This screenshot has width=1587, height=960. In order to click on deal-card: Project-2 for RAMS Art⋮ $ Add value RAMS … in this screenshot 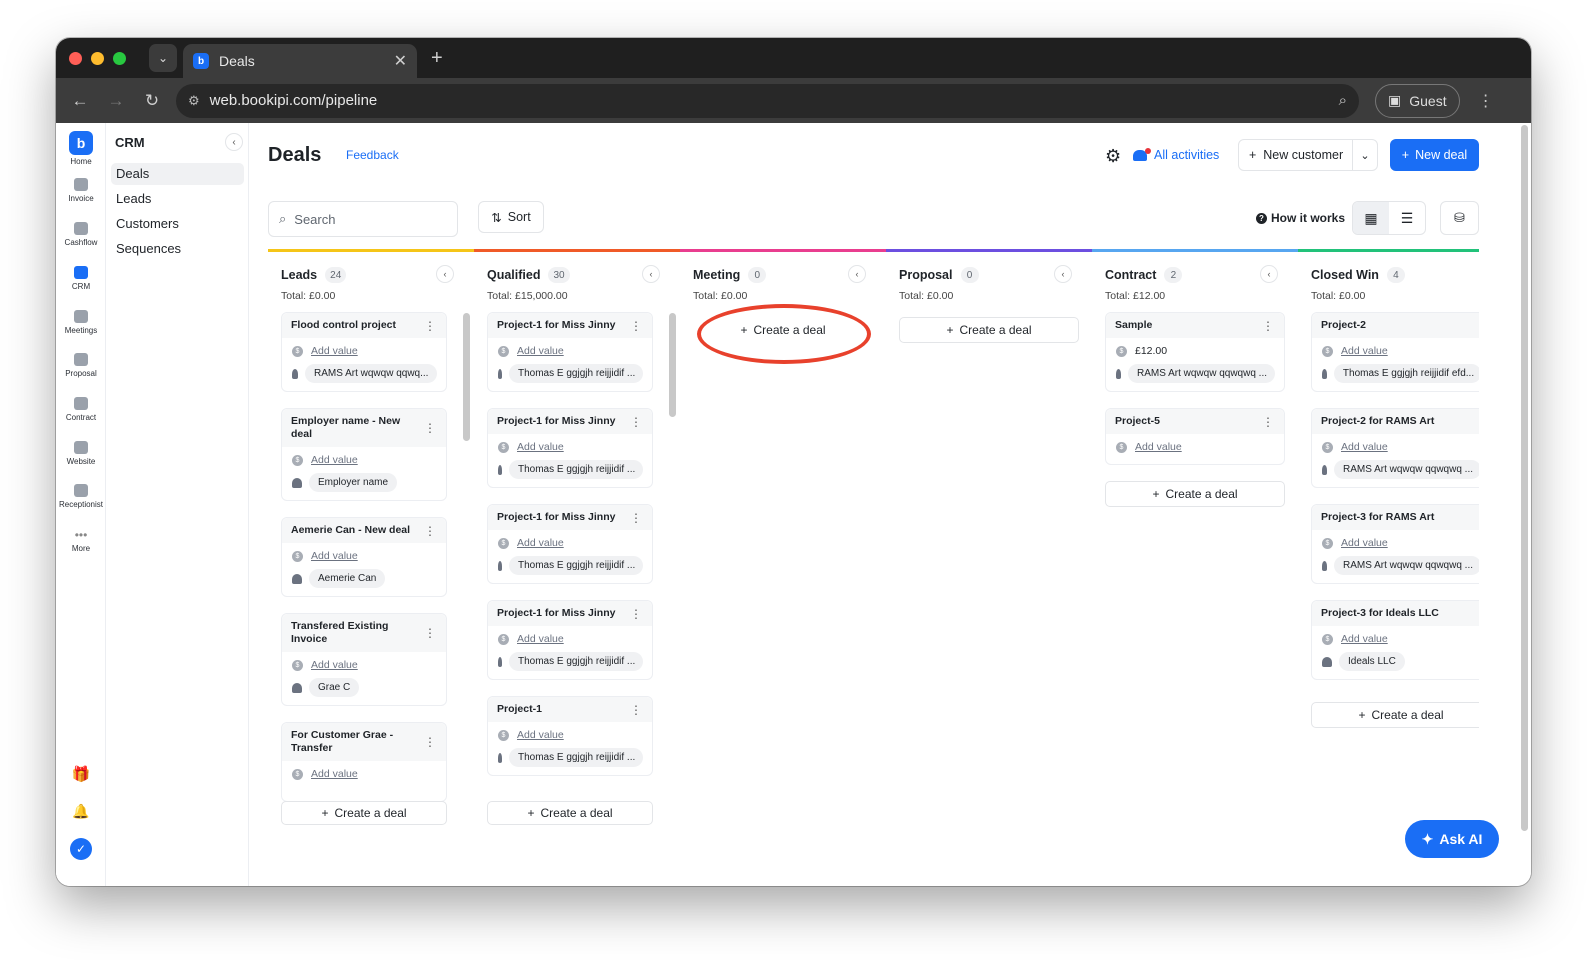, I will do `click(1395, 448)`.